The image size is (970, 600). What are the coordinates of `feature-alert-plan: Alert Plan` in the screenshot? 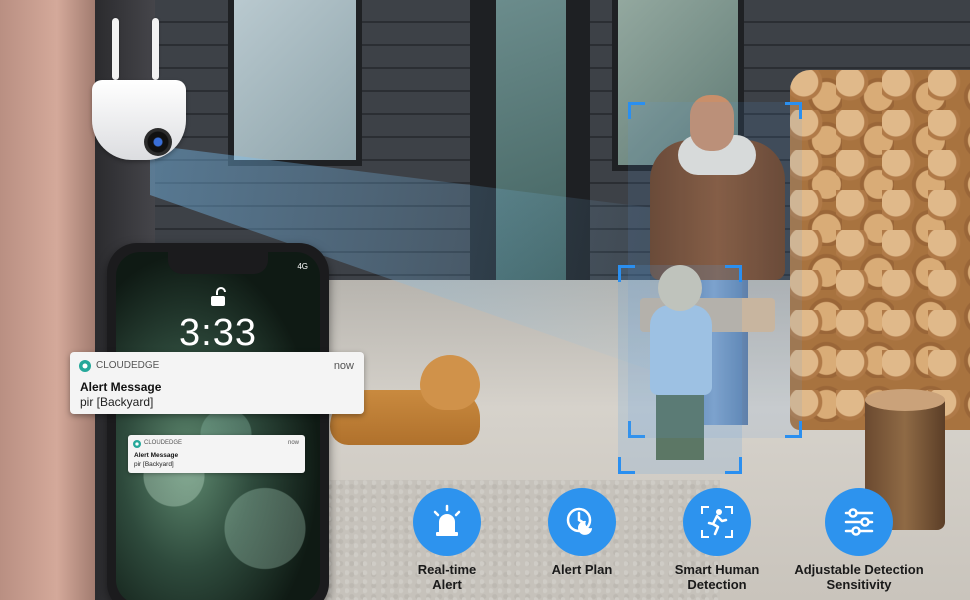 It's located at (582, 532).